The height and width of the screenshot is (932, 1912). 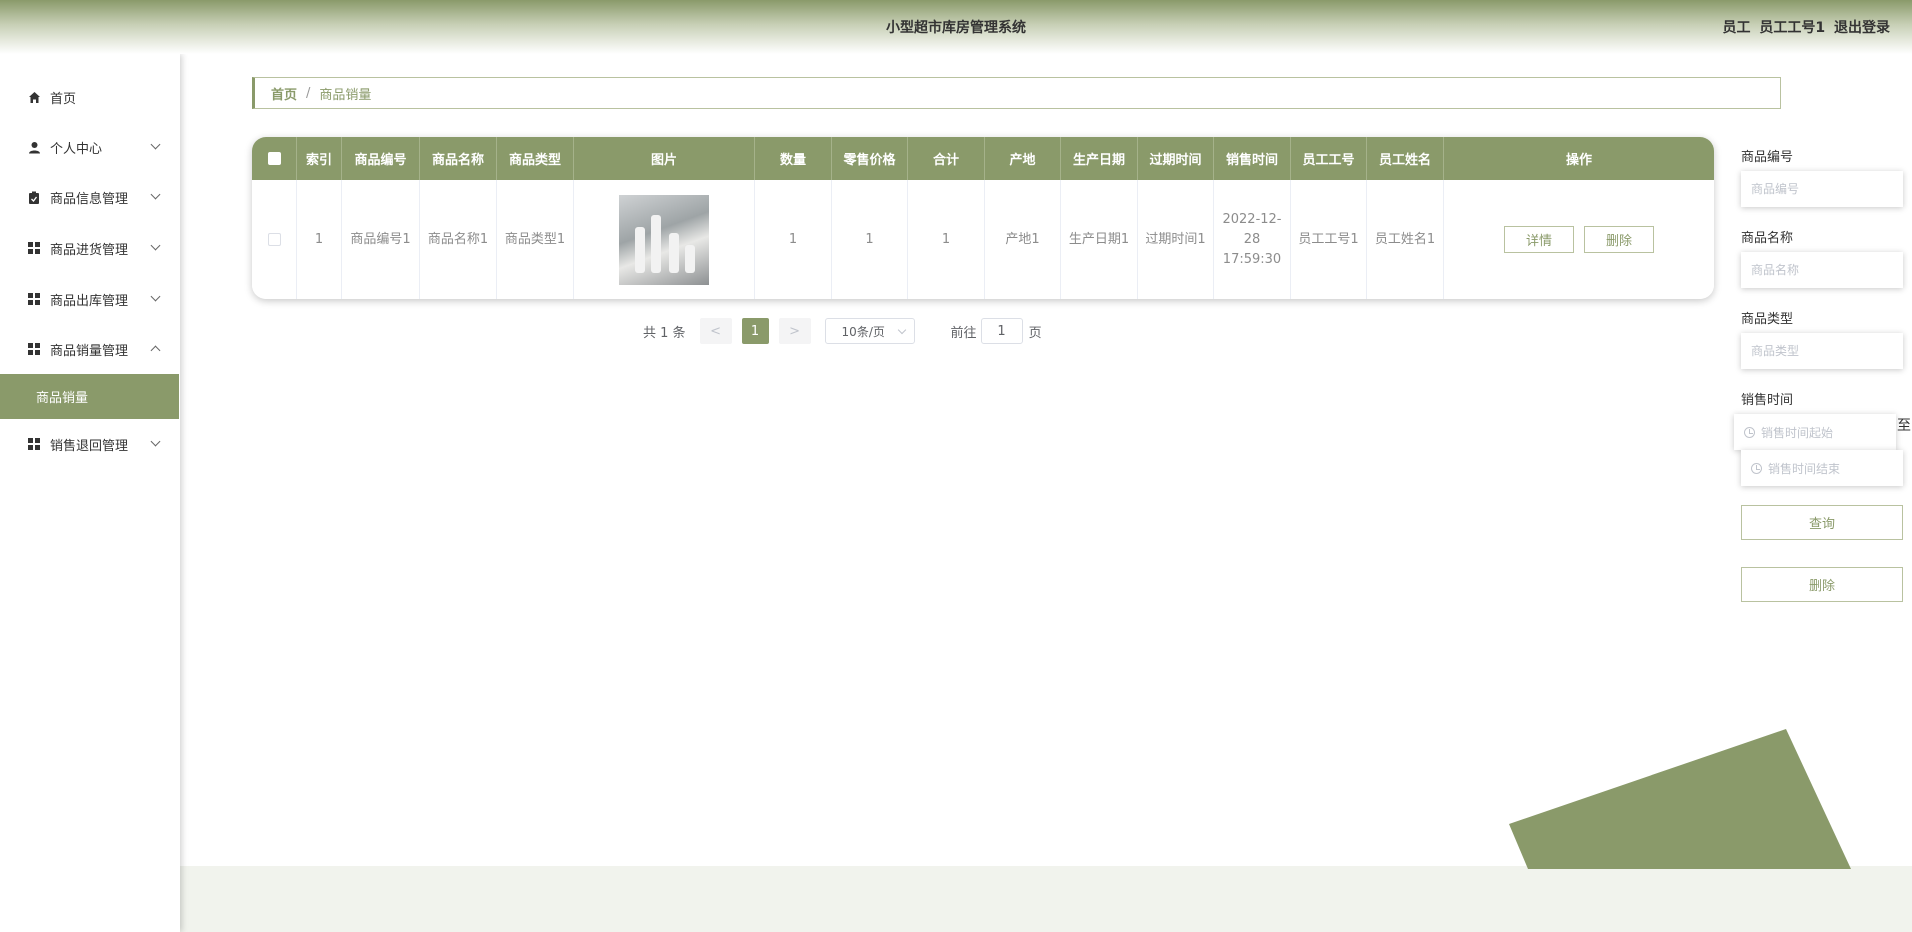 I want to click on app-title: 小型超市库房管理系统, so click(x=956, y=28).